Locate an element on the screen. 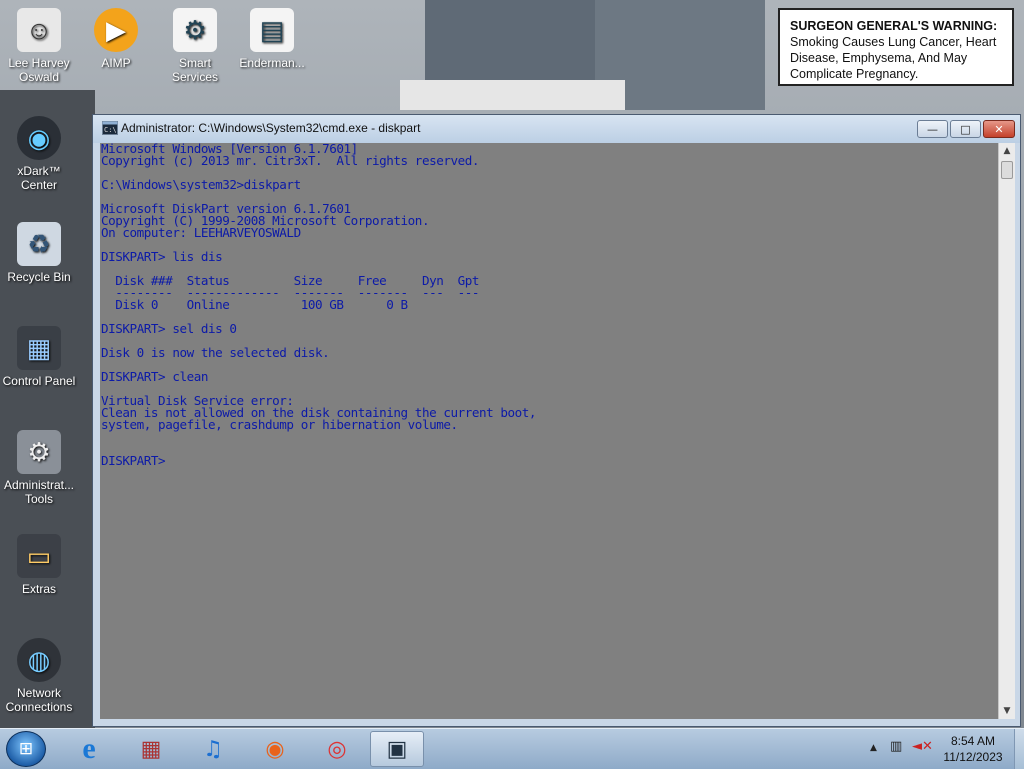 The width and height of the screenshot is (1024, 769). taskbar-chrome: ◎ is located at coordinates (337, 749).